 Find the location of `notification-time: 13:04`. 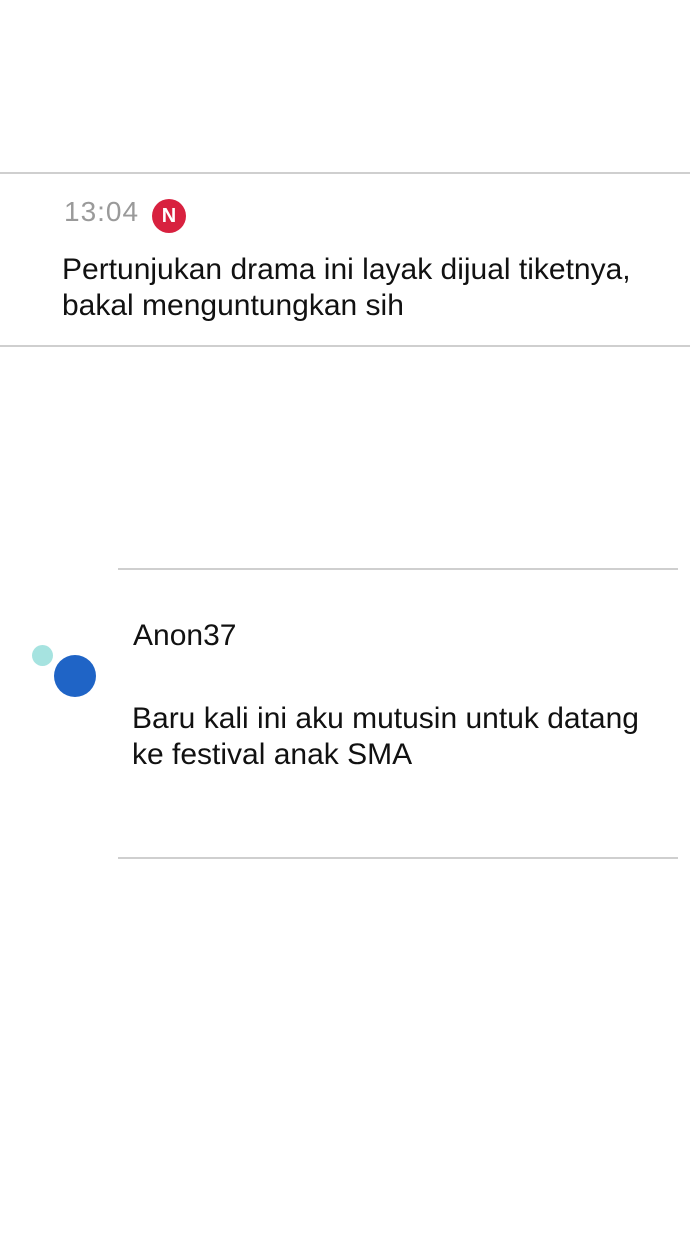

notification-time: 13:04 is located at coordinates (102, 211).